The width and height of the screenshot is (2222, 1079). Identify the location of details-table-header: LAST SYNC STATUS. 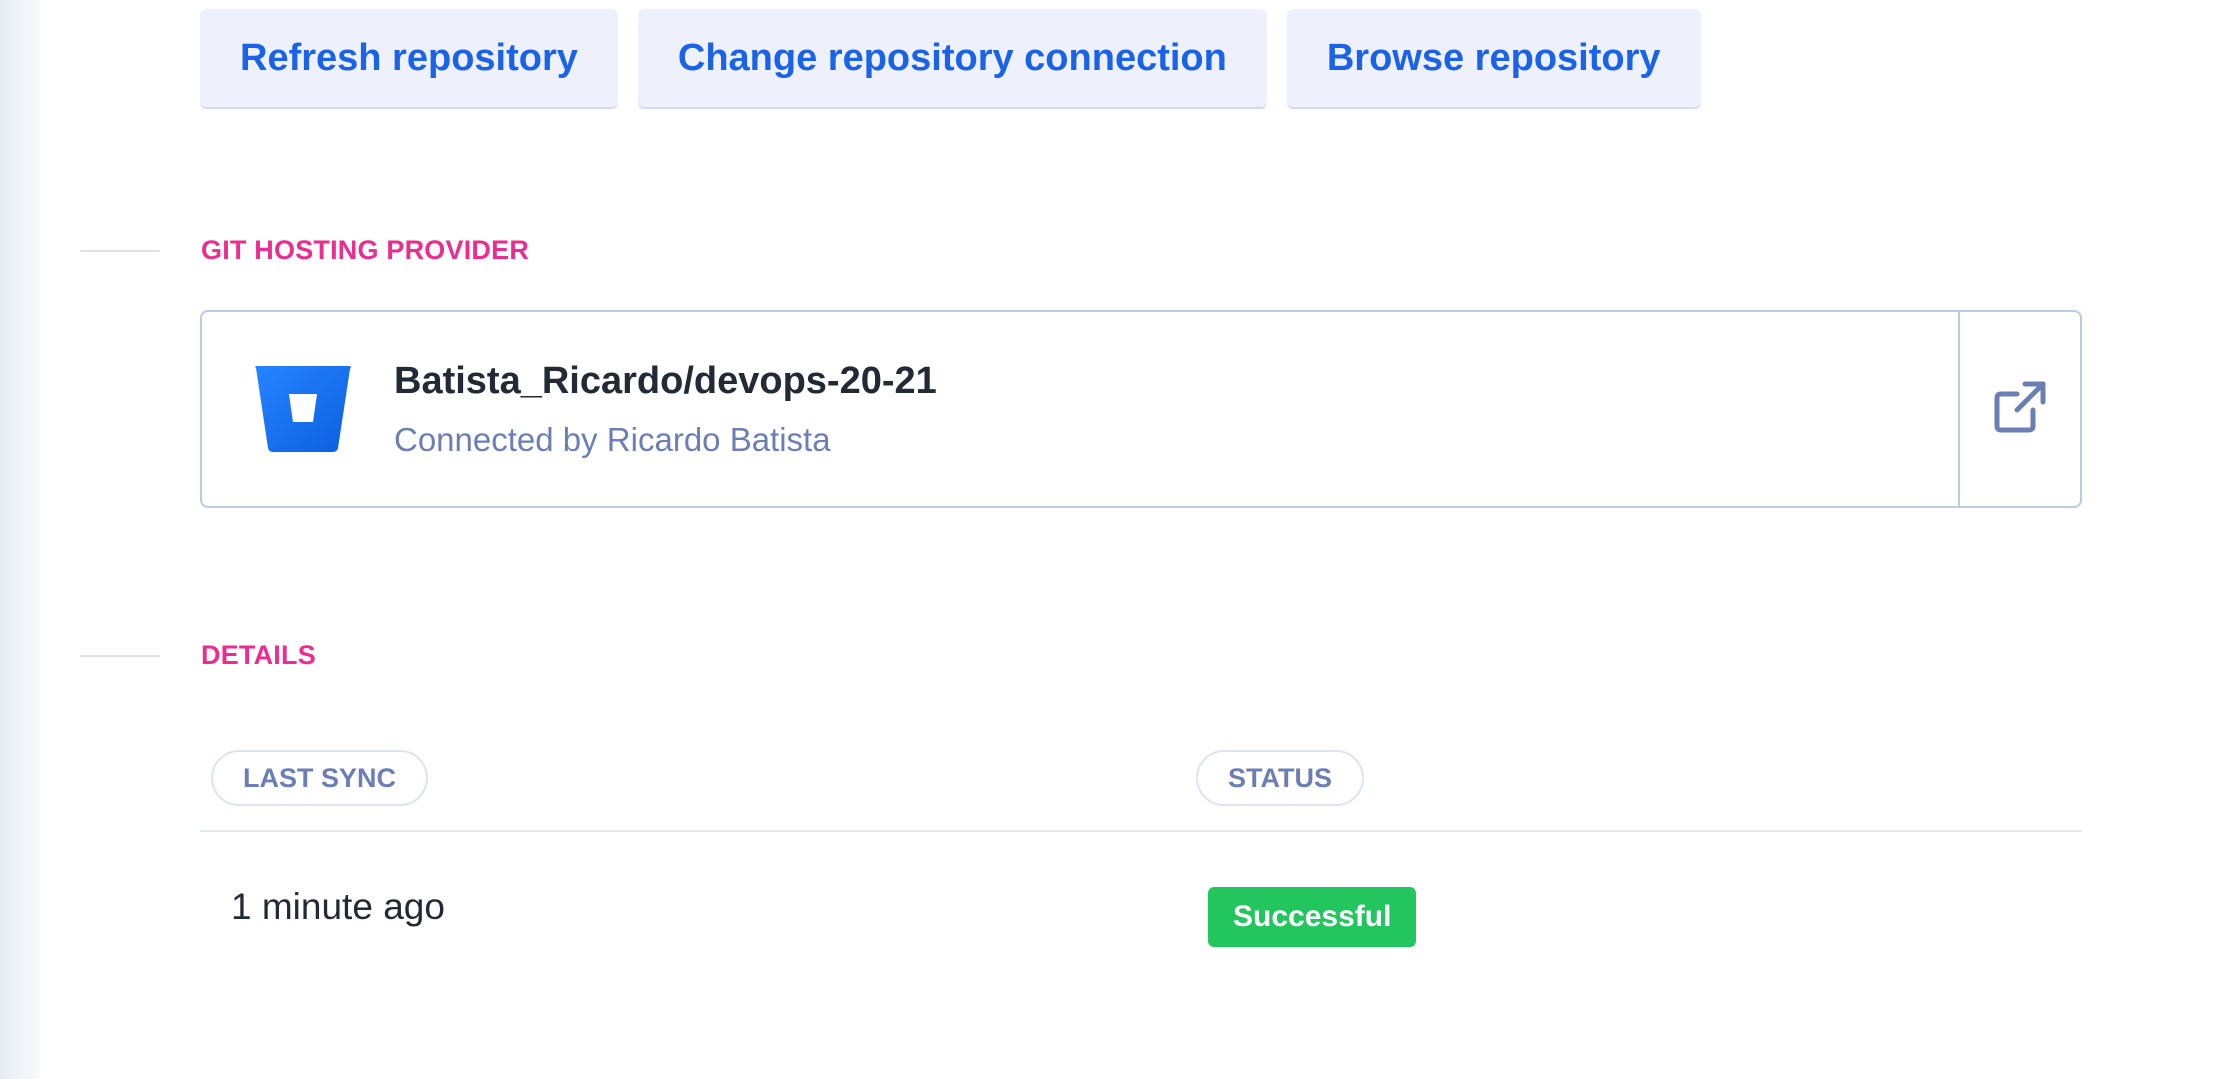
(1141, 790).